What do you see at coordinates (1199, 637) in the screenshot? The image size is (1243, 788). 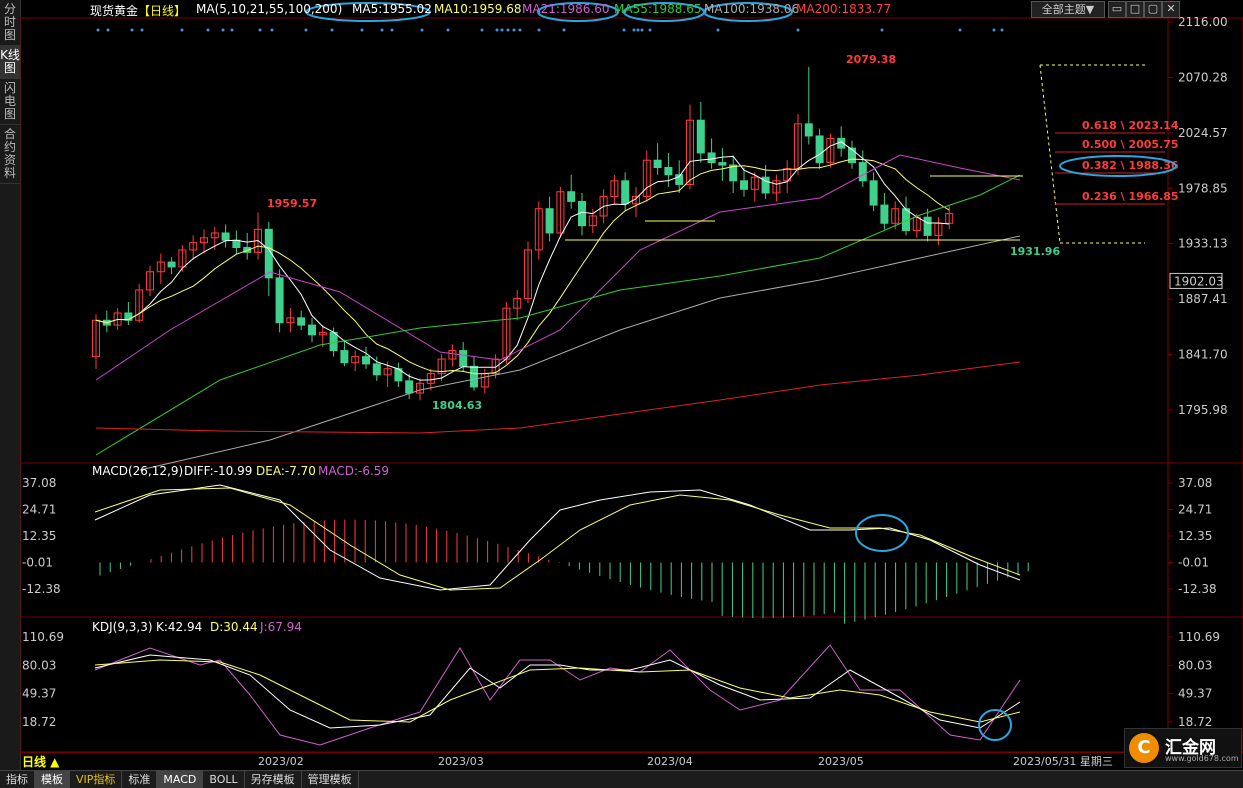 I see `kdj-axis-label: 110.69` at bounding box center [1199, 637].